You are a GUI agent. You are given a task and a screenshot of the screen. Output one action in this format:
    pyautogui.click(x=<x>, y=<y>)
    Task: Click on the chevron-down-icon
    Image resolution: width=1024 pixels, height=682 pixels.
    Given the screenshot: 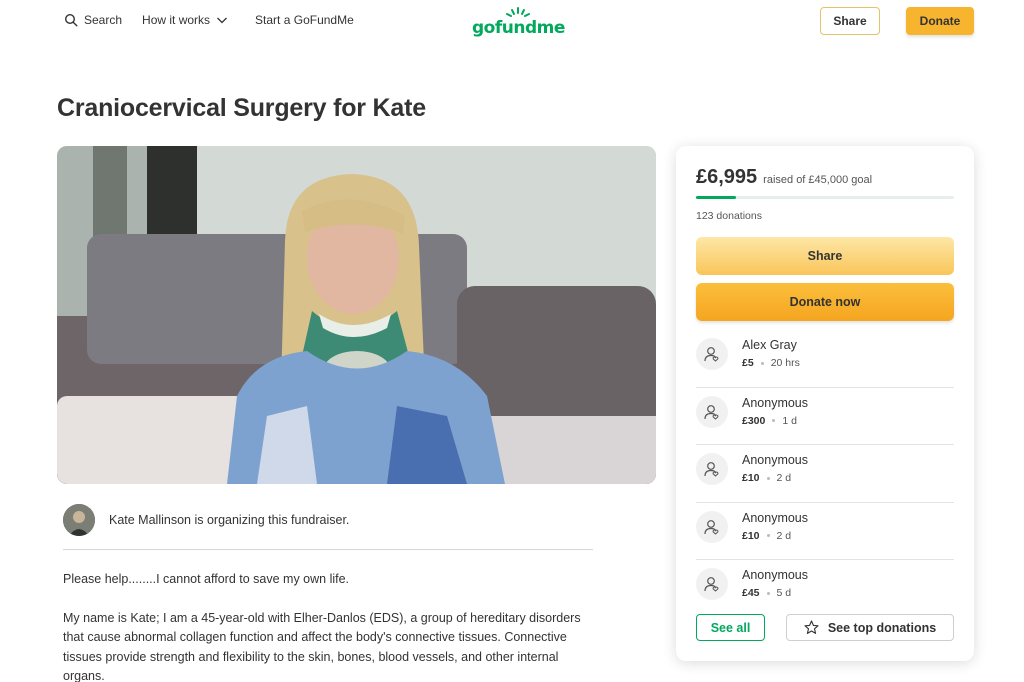 What is the action you would take?
    pyautogui.click(x=222, y=20)
    